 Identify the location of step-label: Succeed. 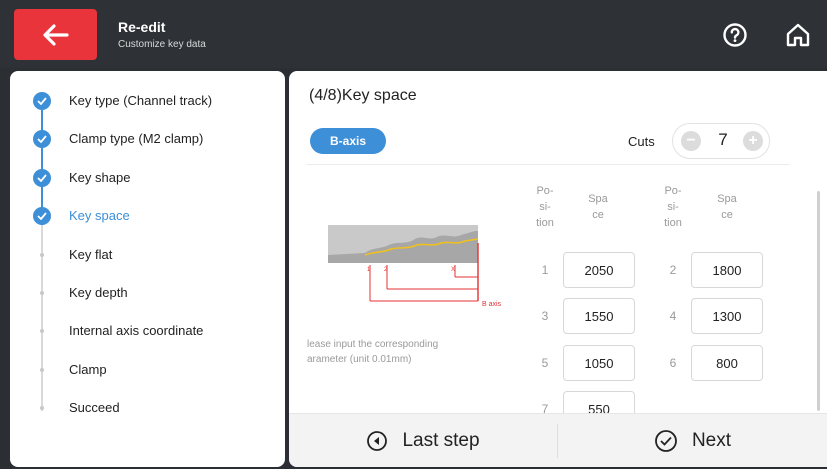
(94, 407).